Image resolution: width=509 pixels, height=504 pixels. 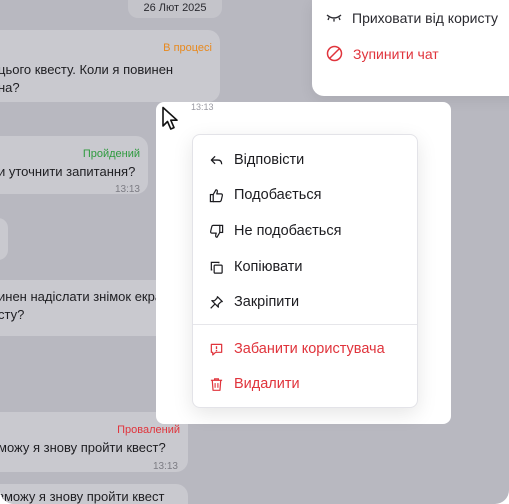 I want to click on mouse-cursor-icon, so click(x=170, y=118).